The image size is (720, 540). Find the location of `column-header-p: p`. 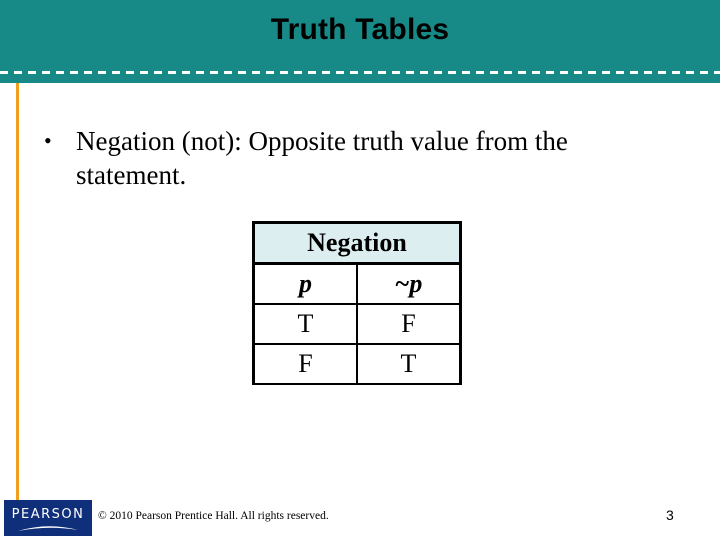

column-header-p: p is located at coordinates (305, 283).